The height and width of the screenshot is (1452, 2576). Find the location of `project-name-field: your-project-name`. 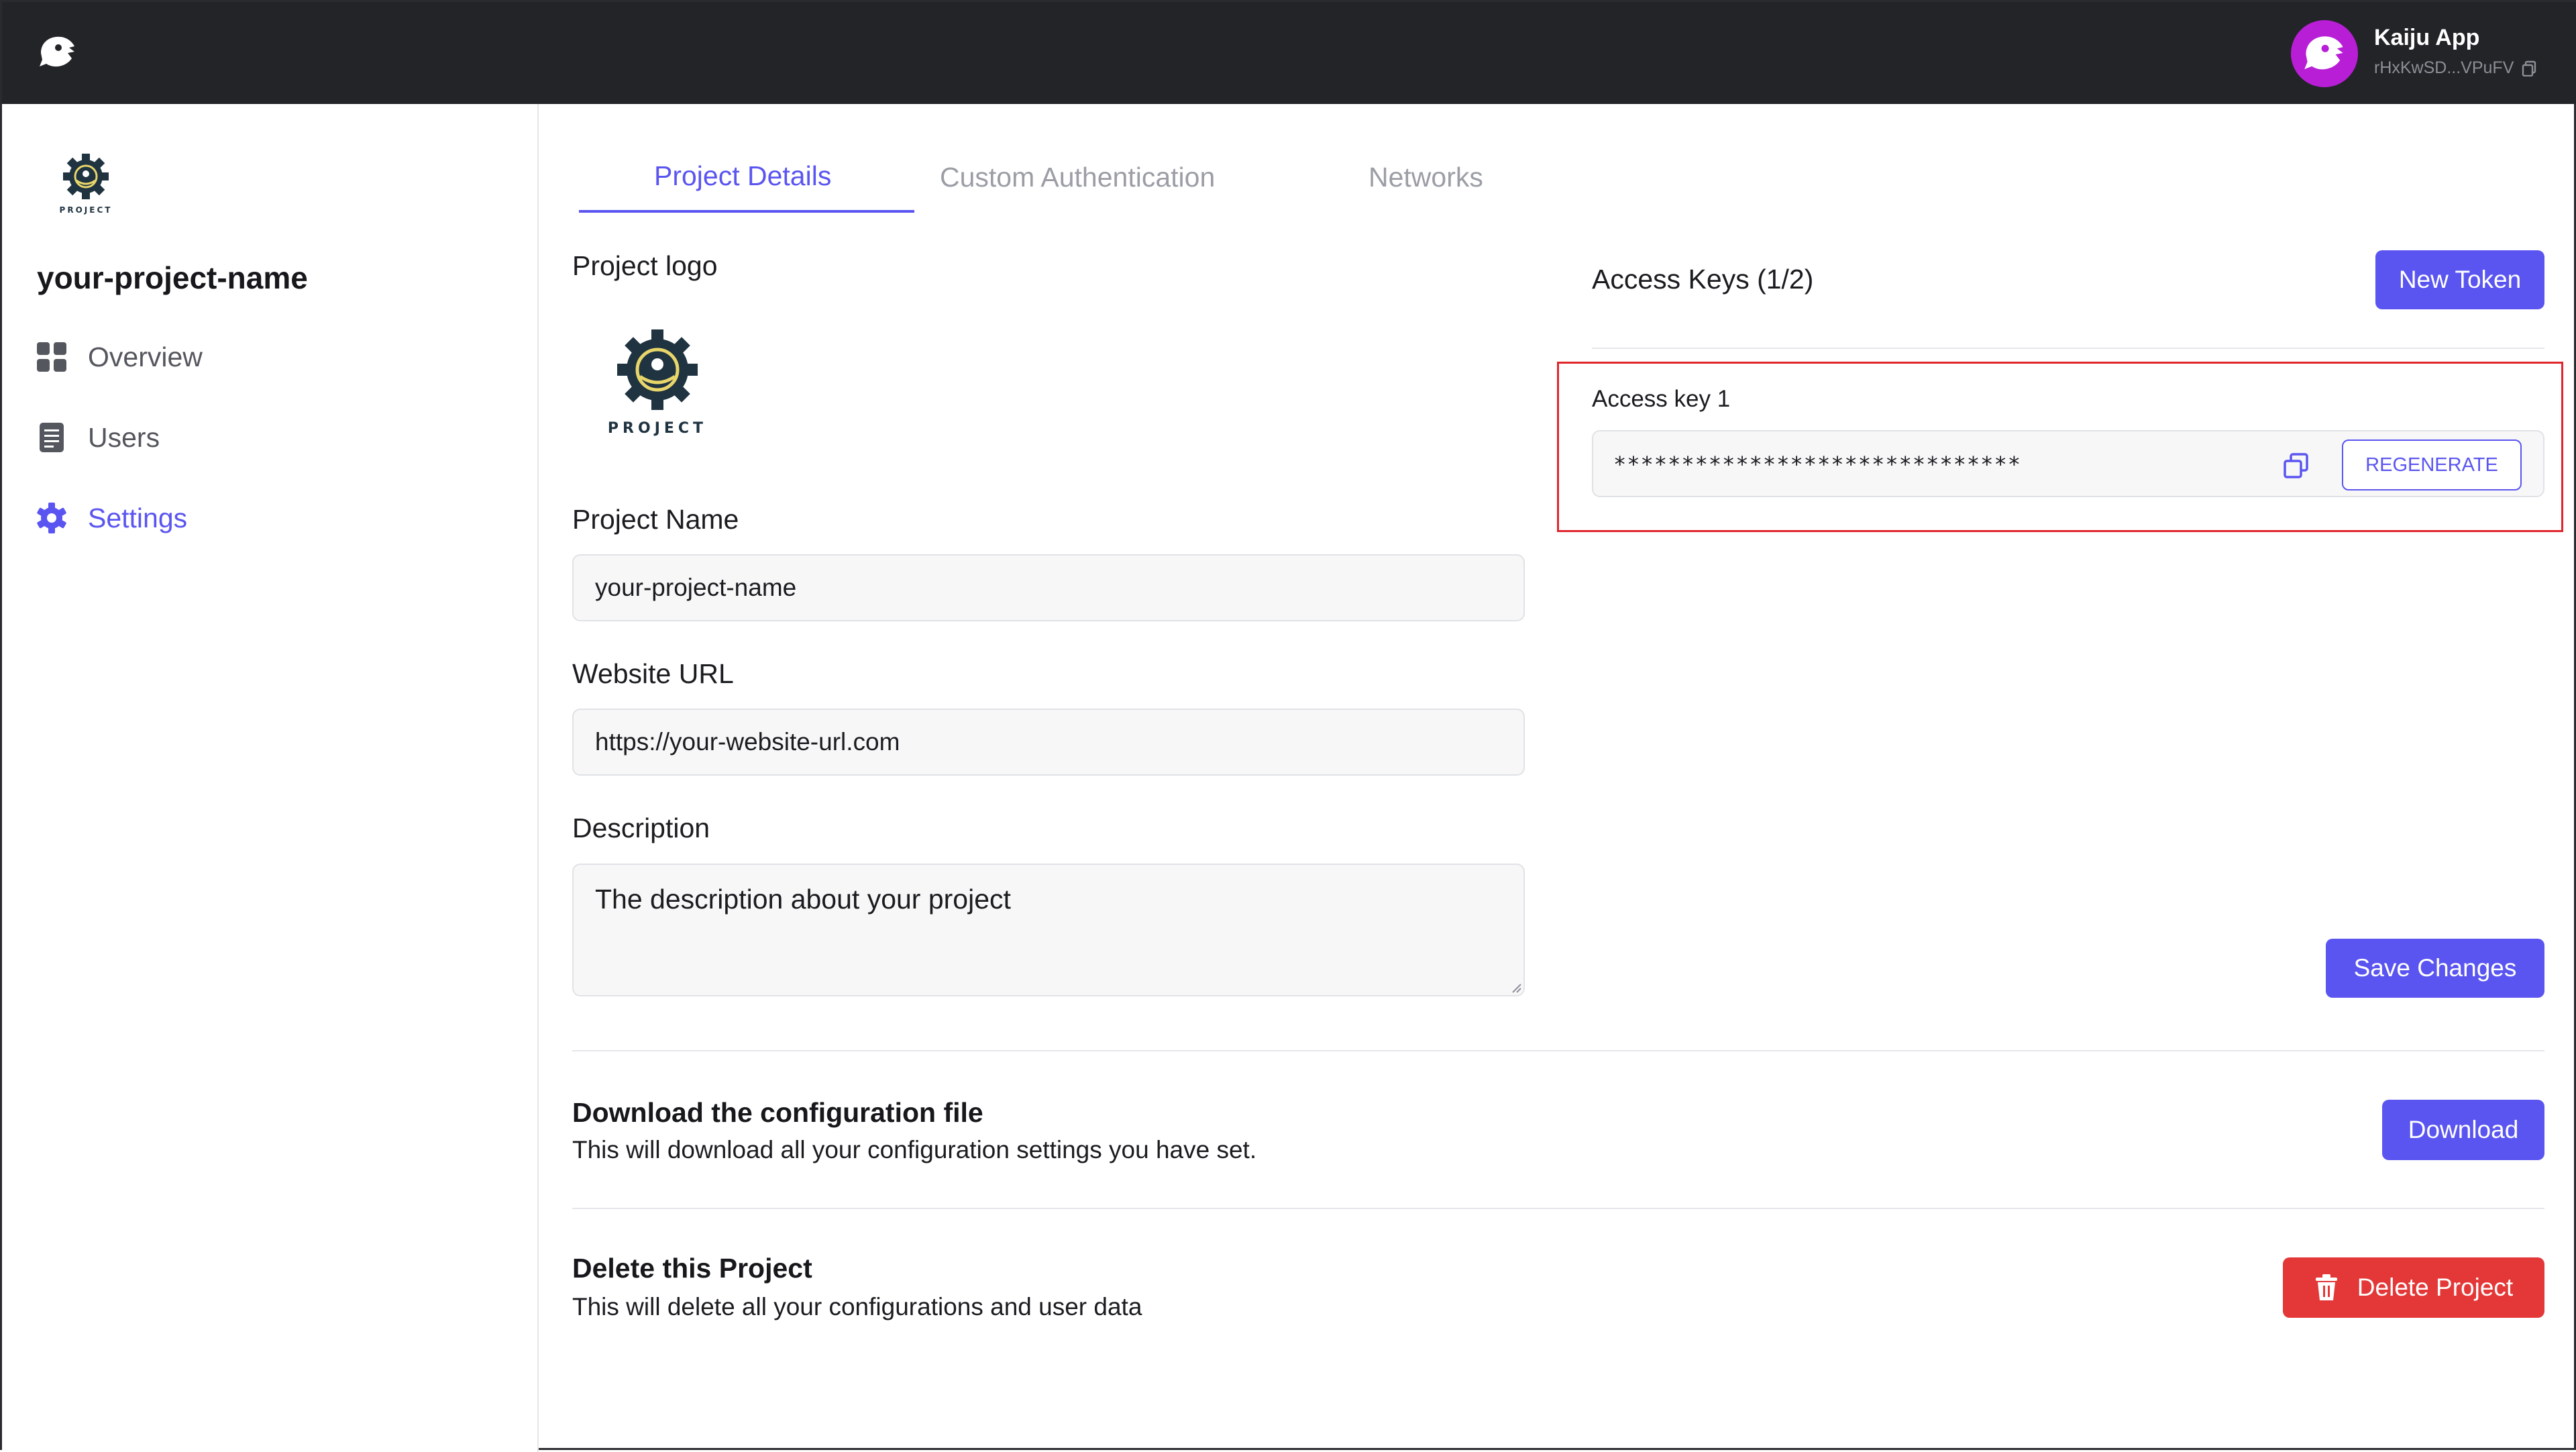

project-name-field: your-project-name is located at coordinates (1048, 588).